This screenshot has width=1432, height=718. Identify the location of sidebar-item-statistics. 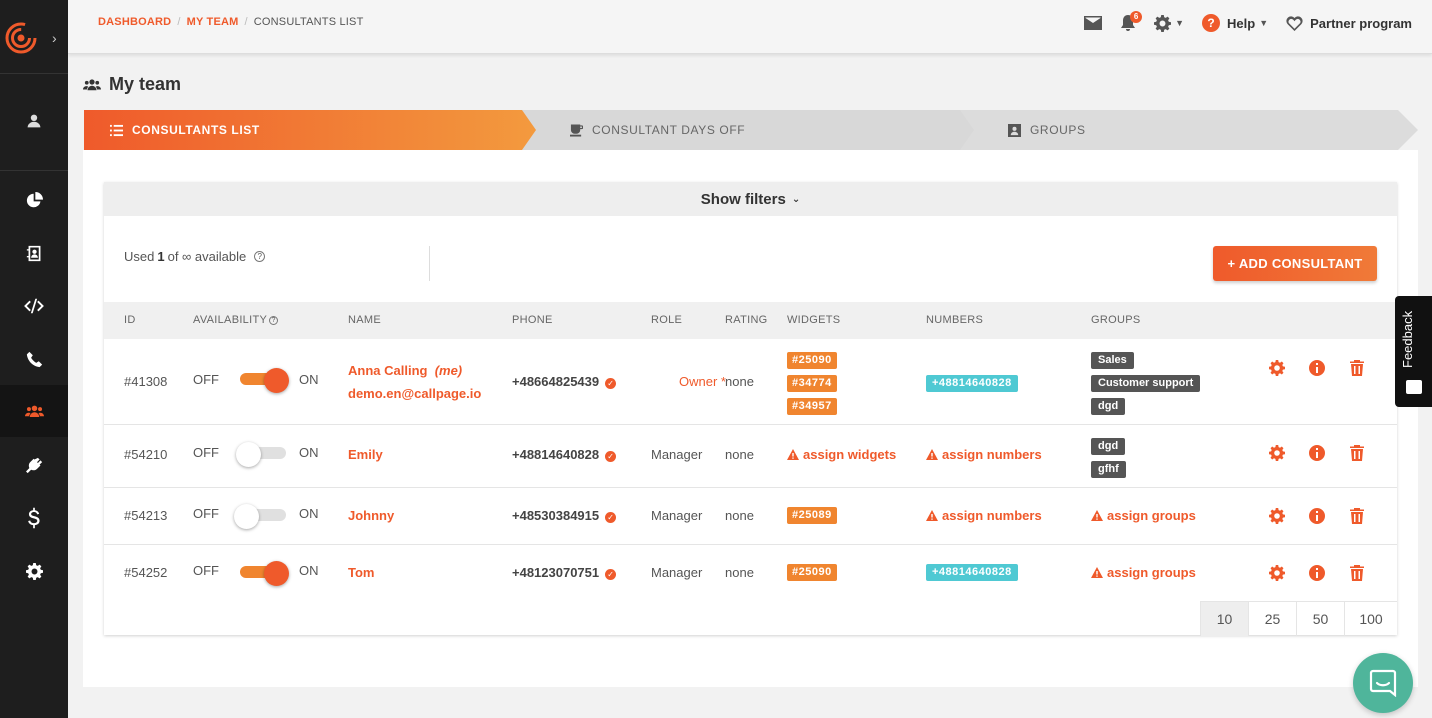
(34, 200).